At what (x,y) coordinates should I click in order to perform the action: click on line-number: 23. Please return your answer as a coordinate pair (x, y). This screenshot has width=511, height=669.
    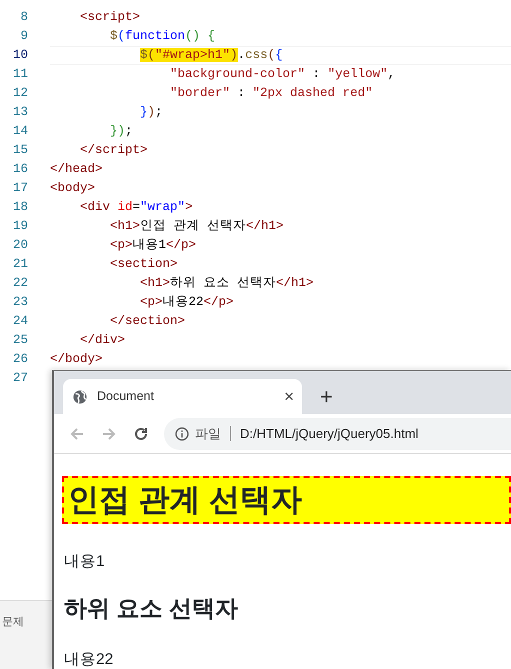
    Looking at the image, I should click on (20, 302).